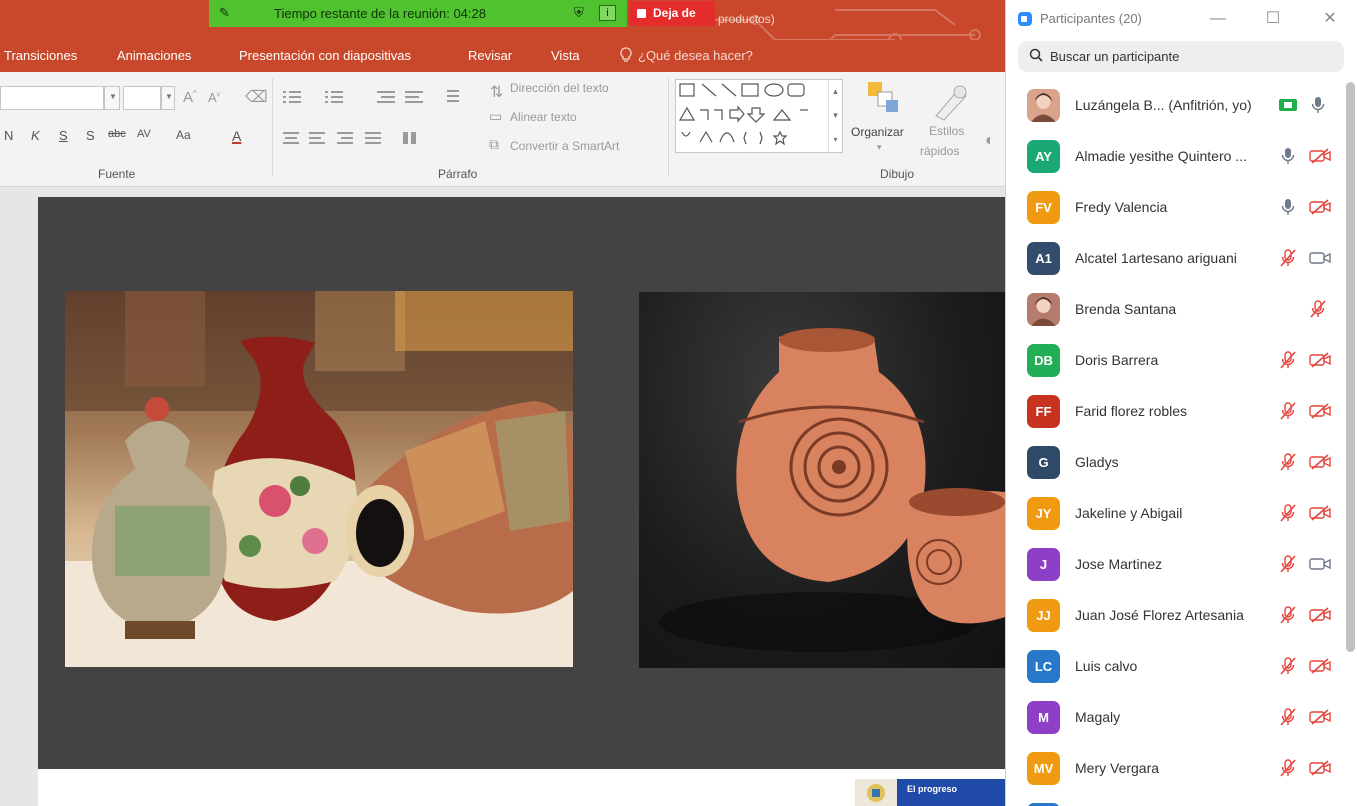 The width and height of the screenshot is (1357, 806). What do you see at coordinates (214, 97) in the screenshot?
I see `shrink-font-icon: Av` at bounding box center [214, 97].